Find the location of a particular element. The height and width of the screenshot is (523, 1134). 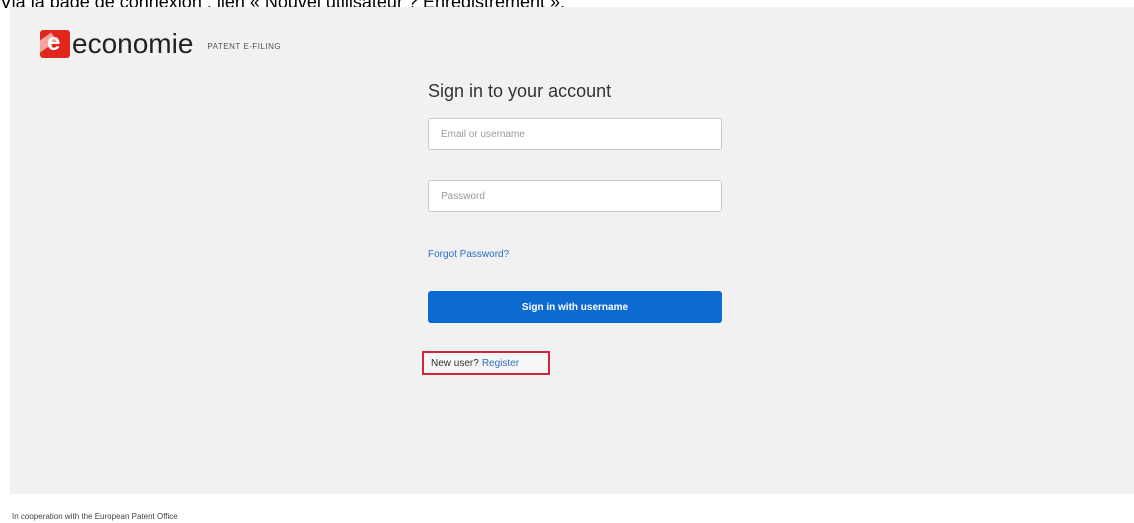

page-title: Sign in to your account is located at coordinates (520, 91).